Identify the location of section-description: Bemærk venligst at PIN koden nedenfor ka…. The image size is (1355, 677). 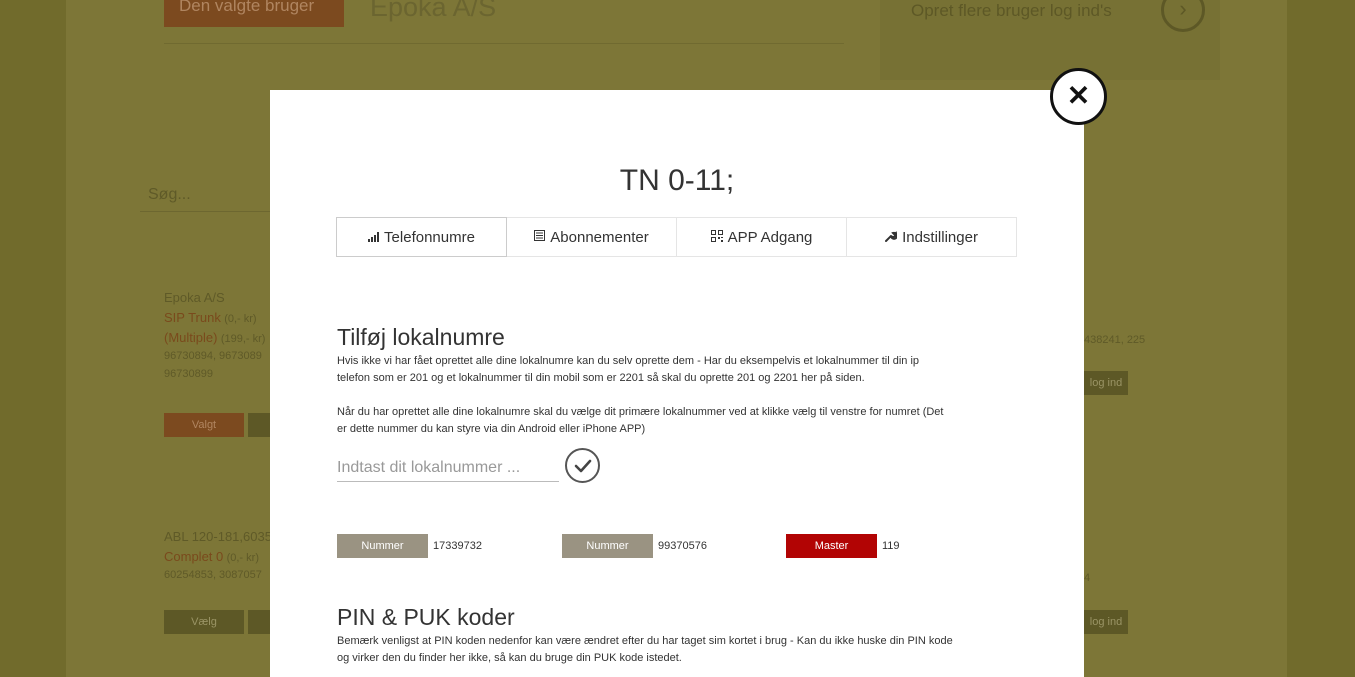
(677, 650).